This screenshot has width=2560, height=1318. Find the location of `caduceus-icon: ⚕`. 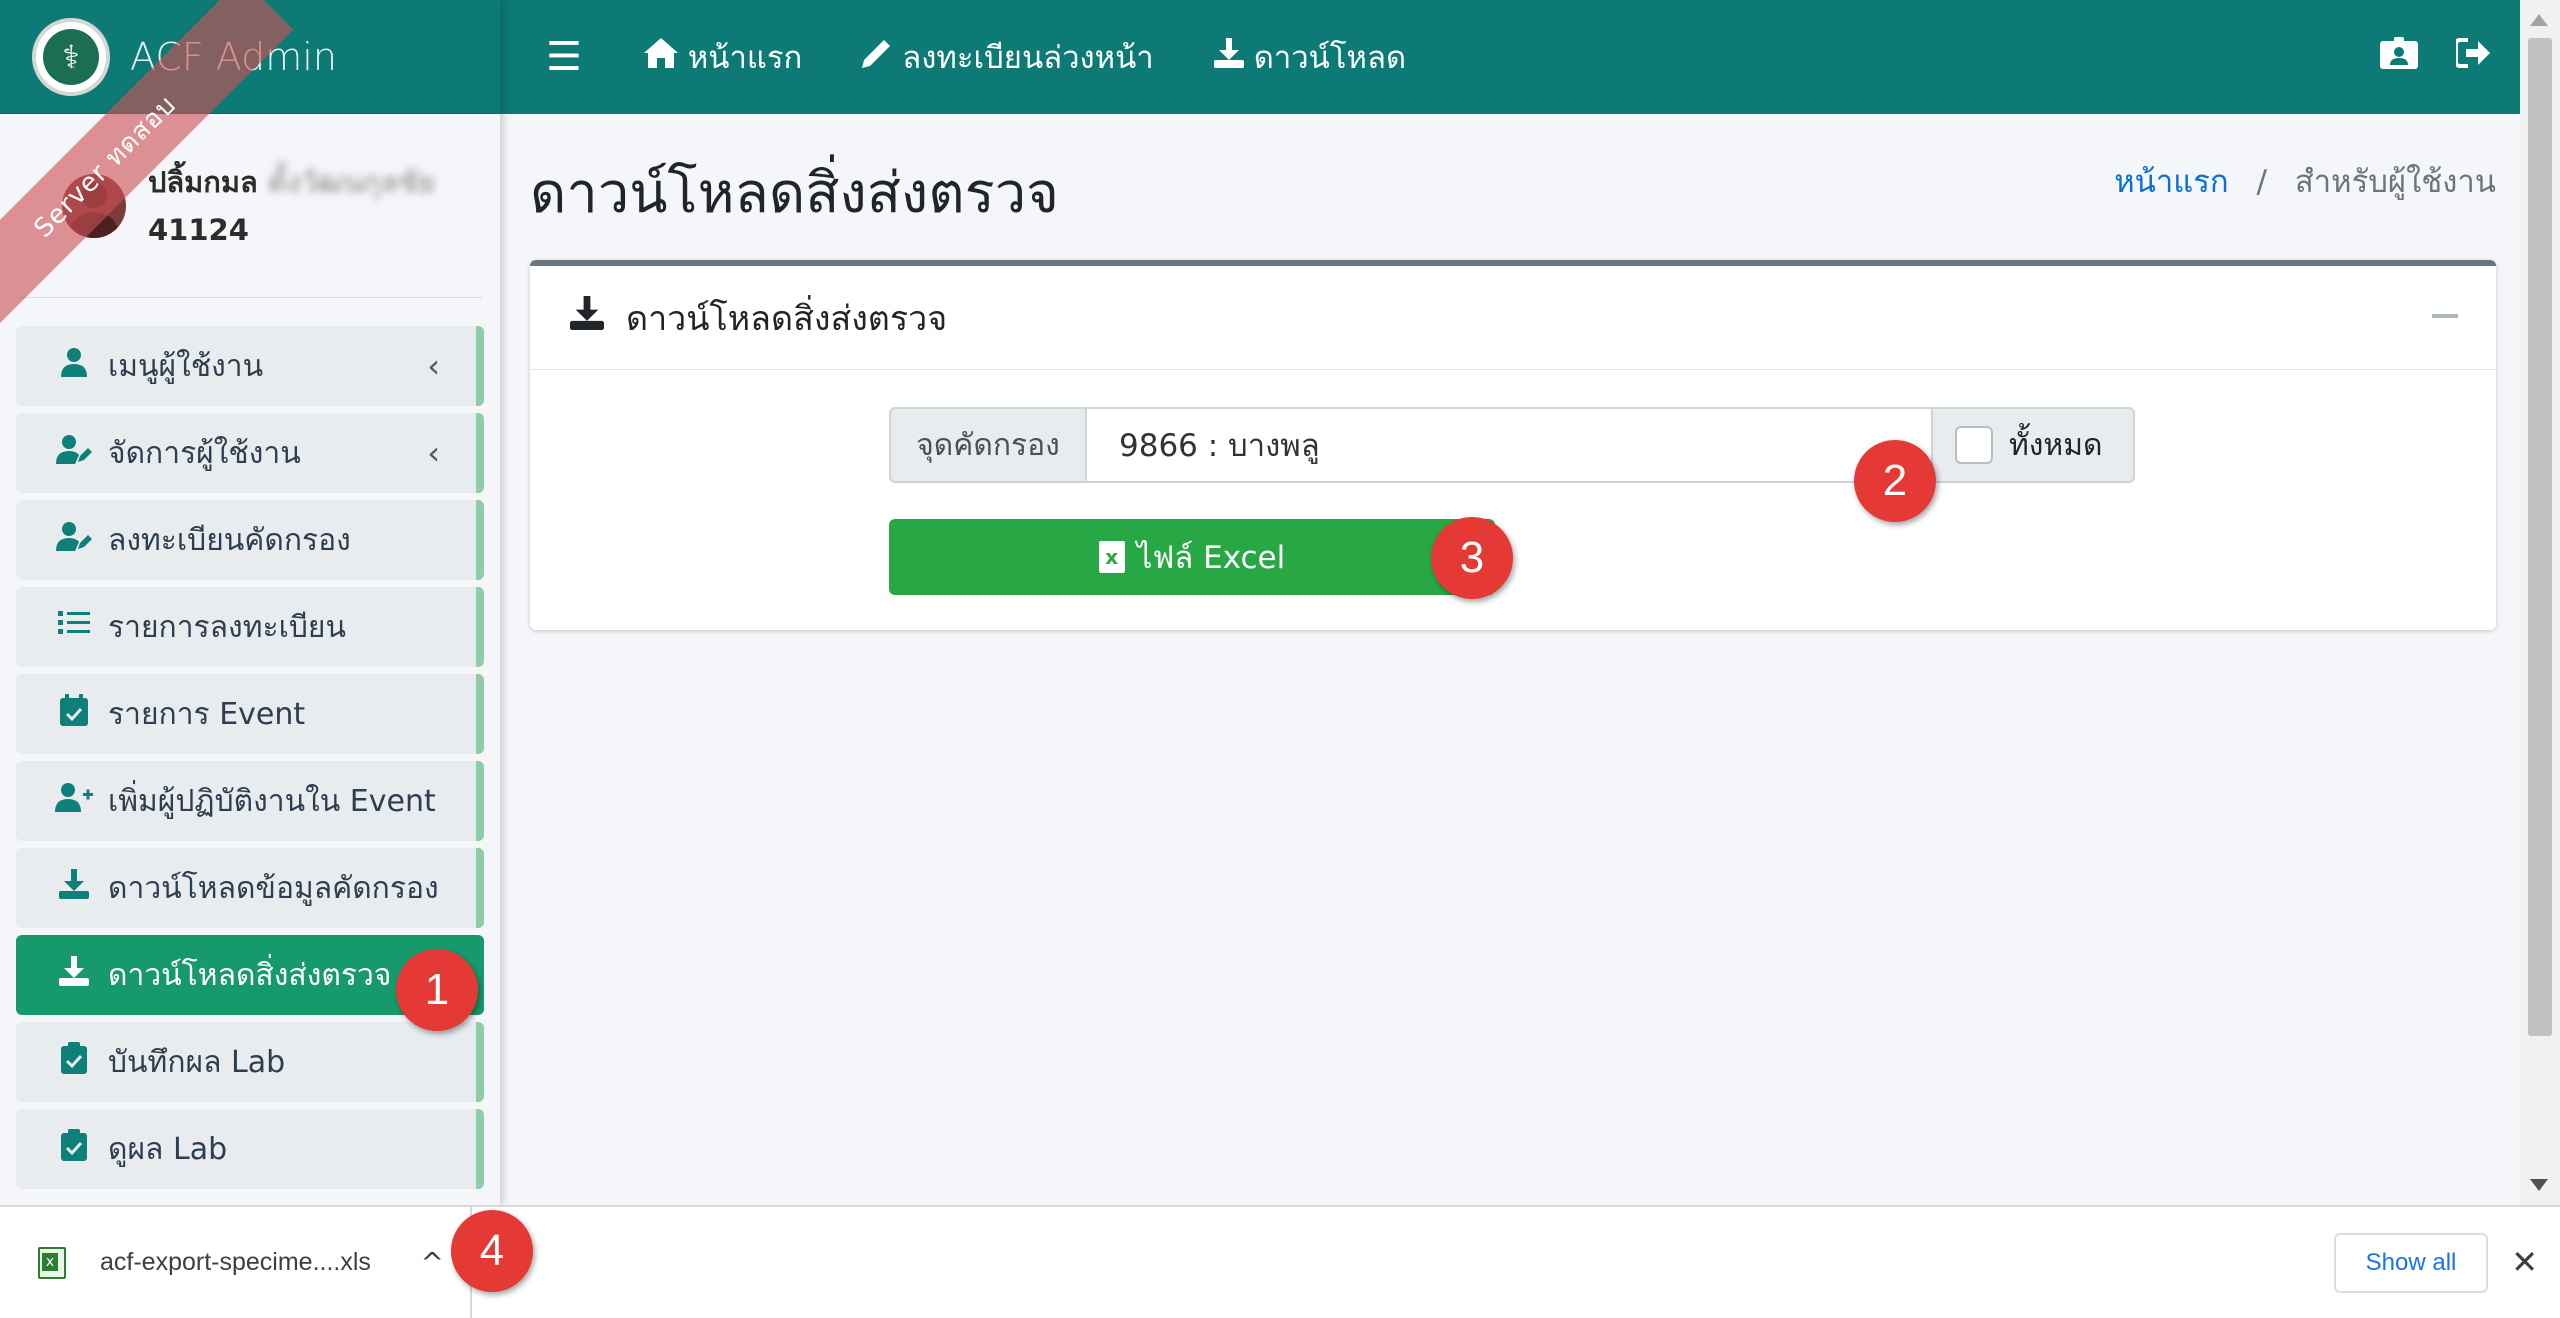

caduceus-icon: ⚕ is located at coordinates (71, 56).